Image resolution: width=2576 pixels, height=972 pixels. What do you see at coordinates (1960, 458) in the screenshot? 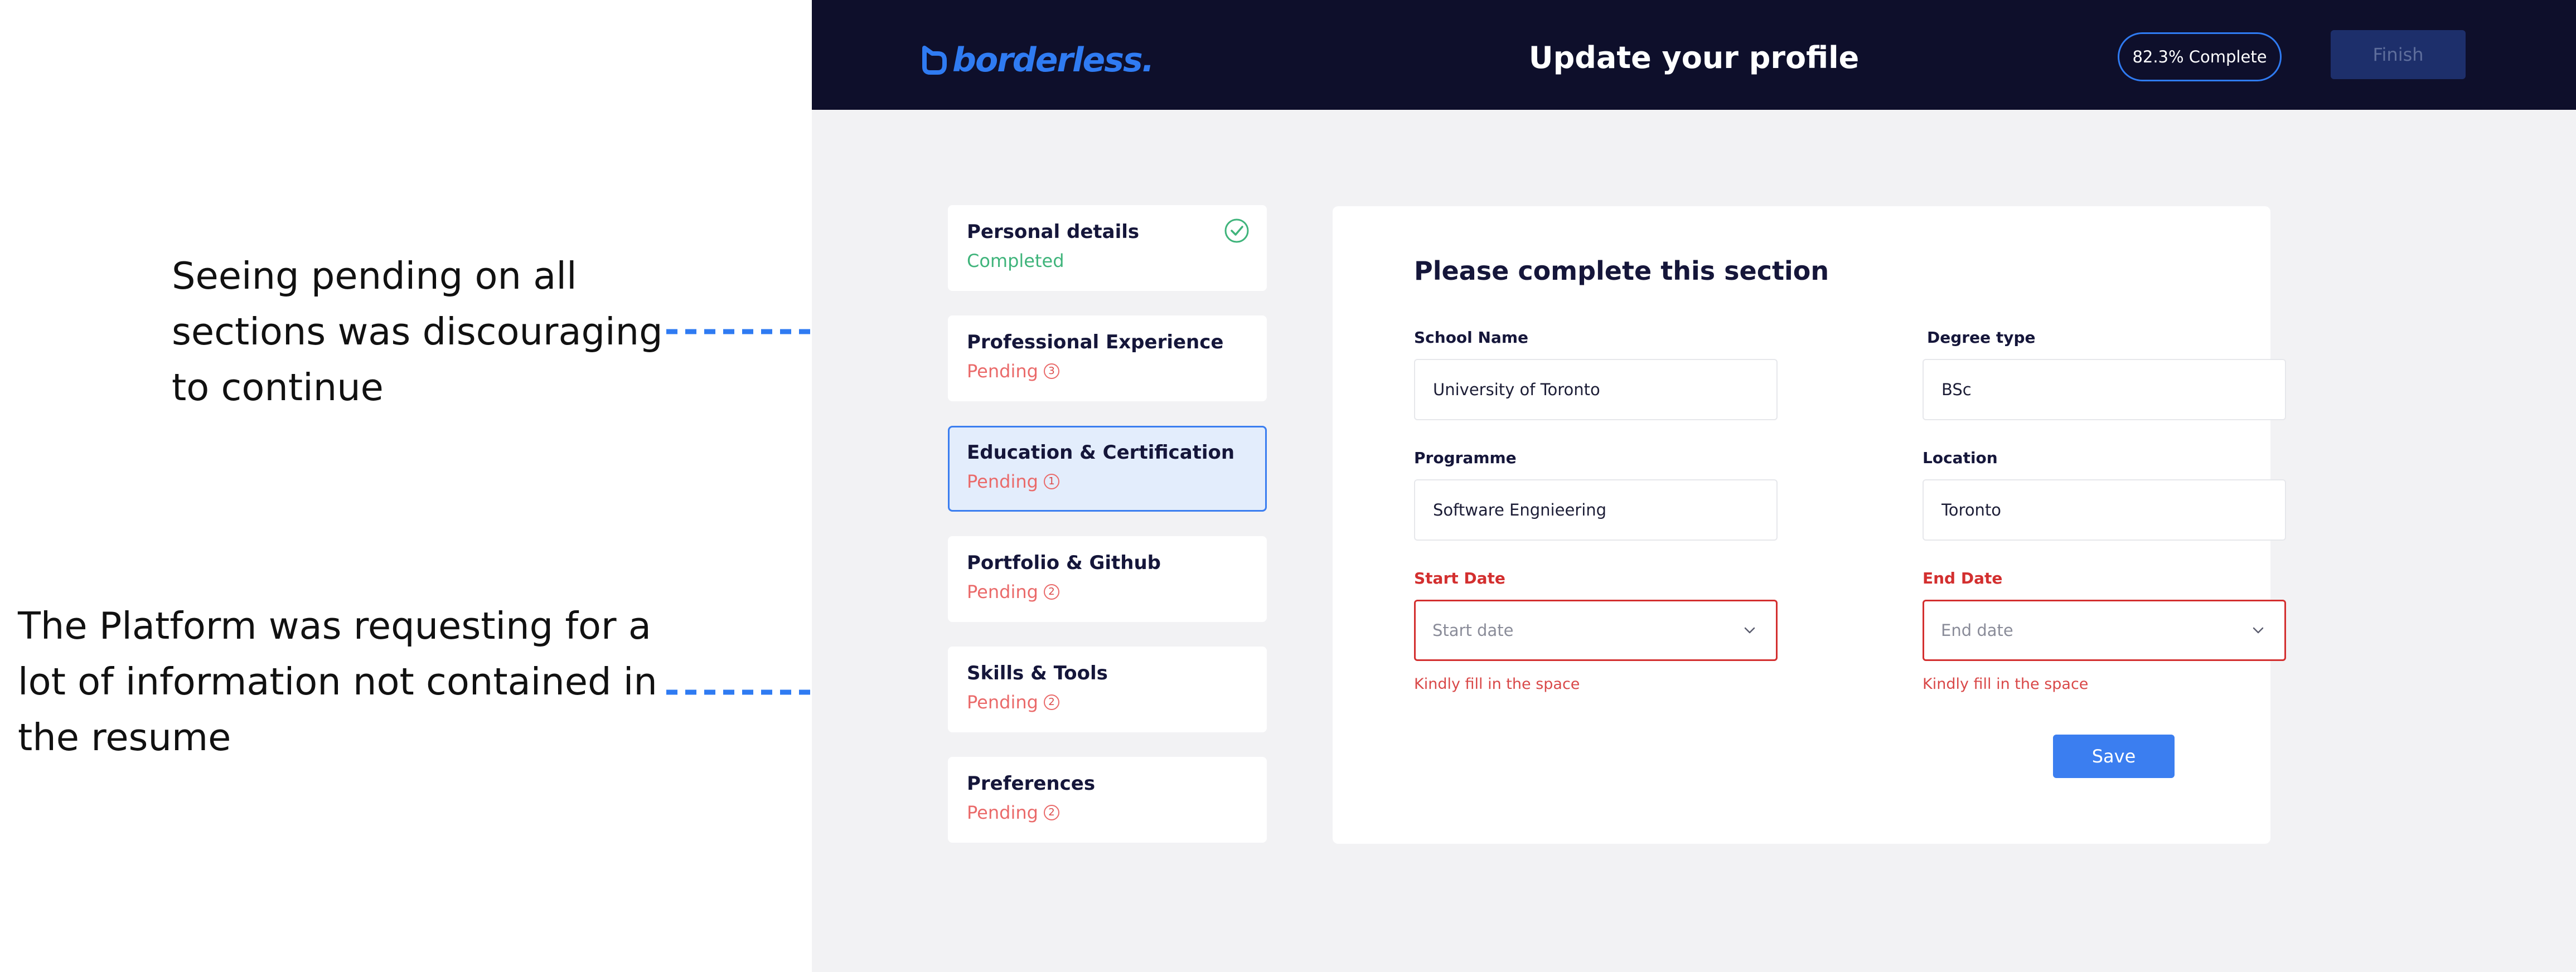
I see `location-label: Location` at bounding box center [1960, 458].